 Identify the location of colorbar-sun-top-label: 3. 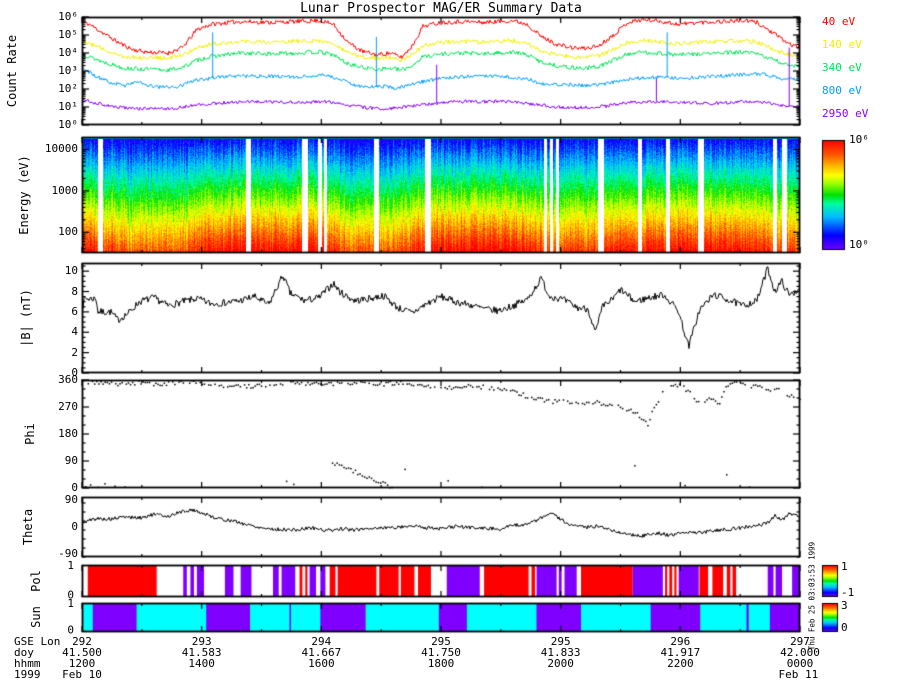
(844, 605).